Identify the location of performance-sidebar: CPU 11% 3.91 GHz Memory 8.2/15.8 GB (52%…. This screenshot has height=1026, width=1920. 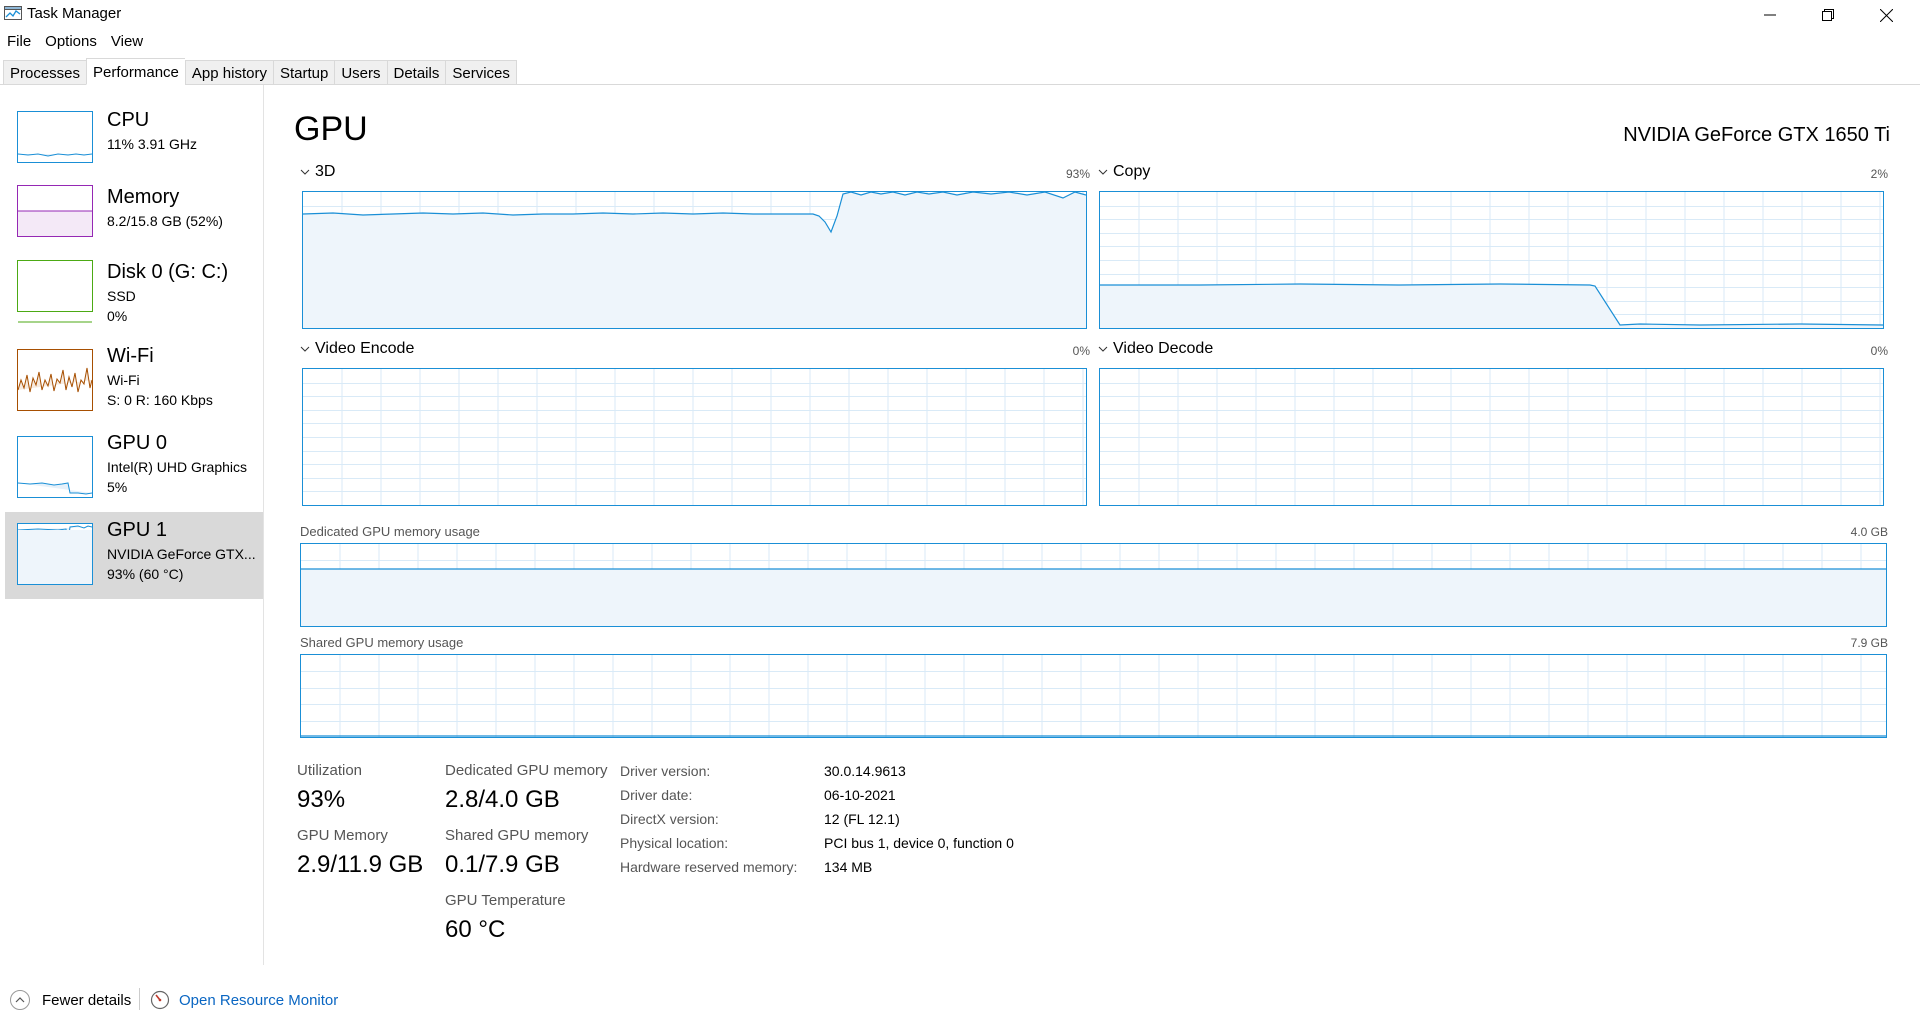
(132, 525).